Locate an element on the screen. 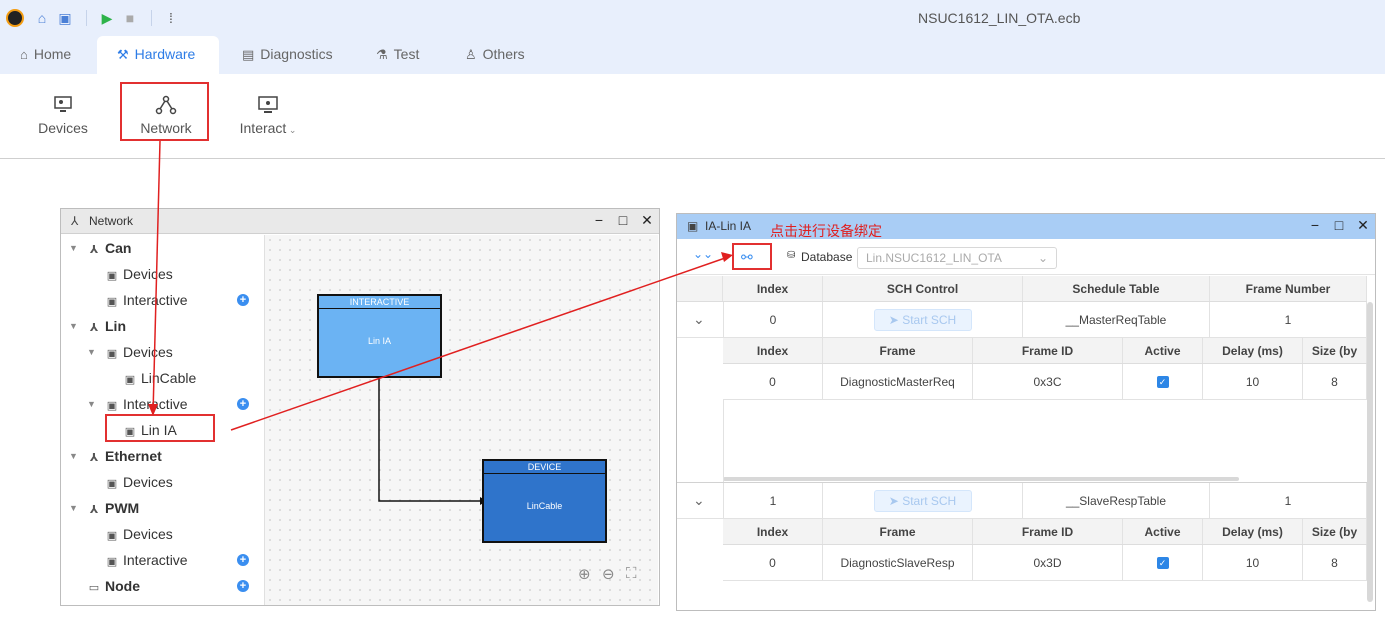 Image resolution: width=1385 pixels, height=621 pixels. user-icon: ♙ is located at coordinates (471, 54).